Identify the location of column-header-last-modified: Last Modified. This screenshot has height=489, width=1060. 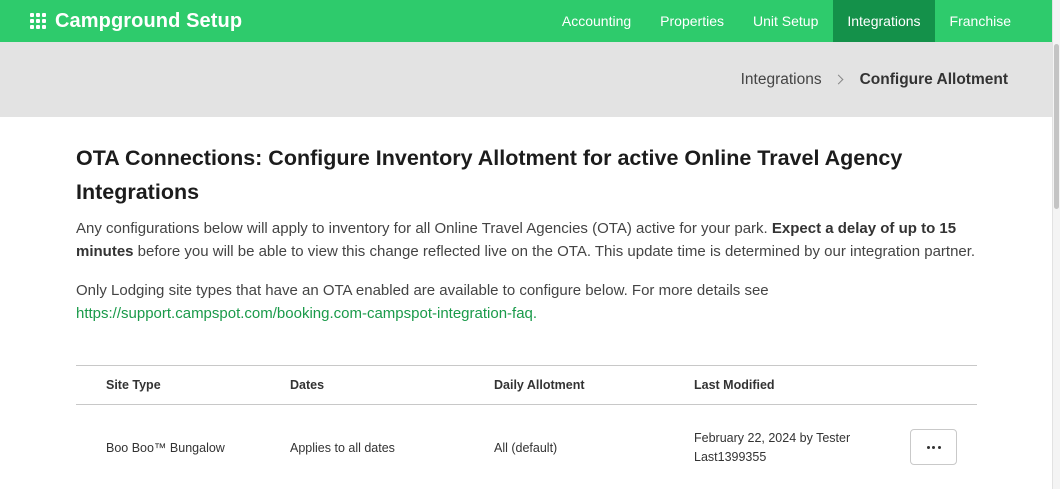
(734, 384).